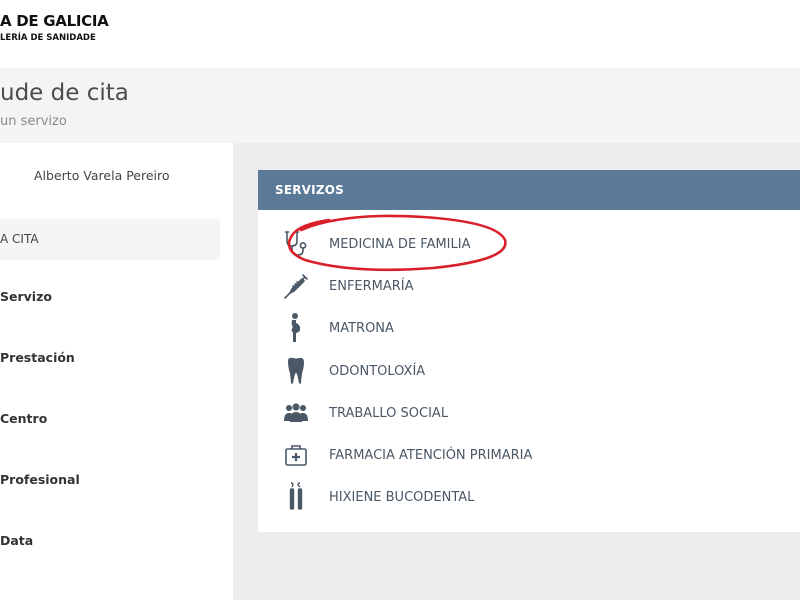 This screenshot has width=800, height=600. What do you see at coordinates (102, 175) in the screenshot?
I see `user-name: Alberto Varela Pereiro` at bounding box center [102, 175].